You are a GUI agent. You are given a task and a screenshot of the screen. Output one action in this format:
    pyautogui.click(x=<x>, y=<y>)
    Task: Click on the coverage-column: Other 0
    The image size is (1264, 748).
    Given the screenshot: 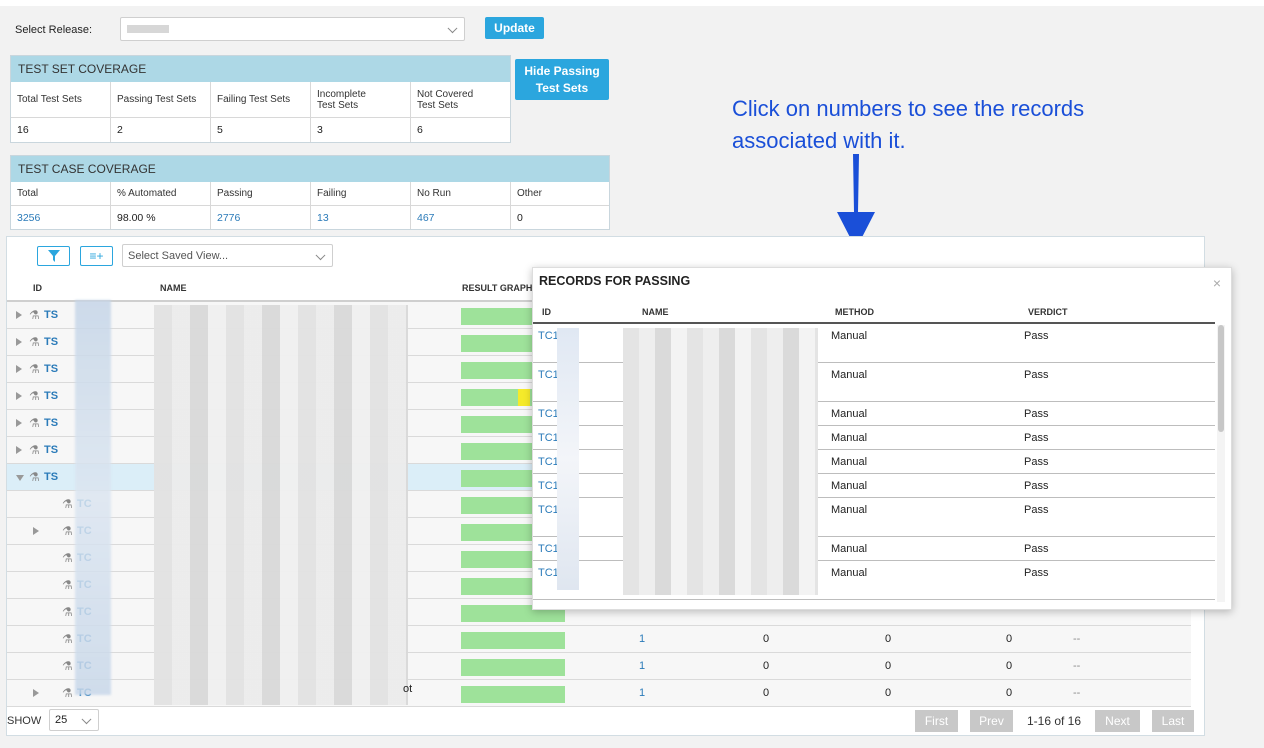 What is the action you would take?
    pyautogui.click(x=560, y=205)
    